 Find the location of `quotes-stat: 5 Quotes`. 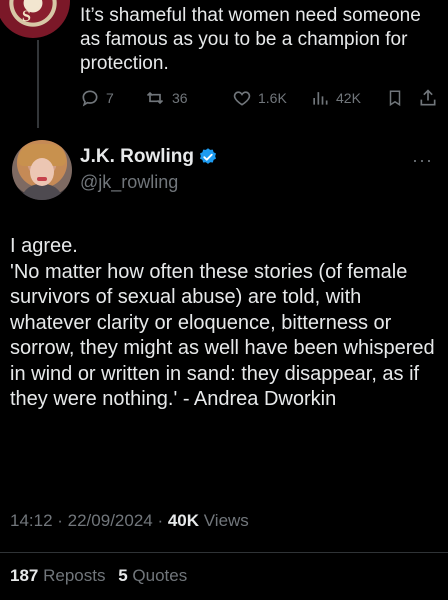

quotes-stat: 5 Quotes is located at coordinates (152, 575).